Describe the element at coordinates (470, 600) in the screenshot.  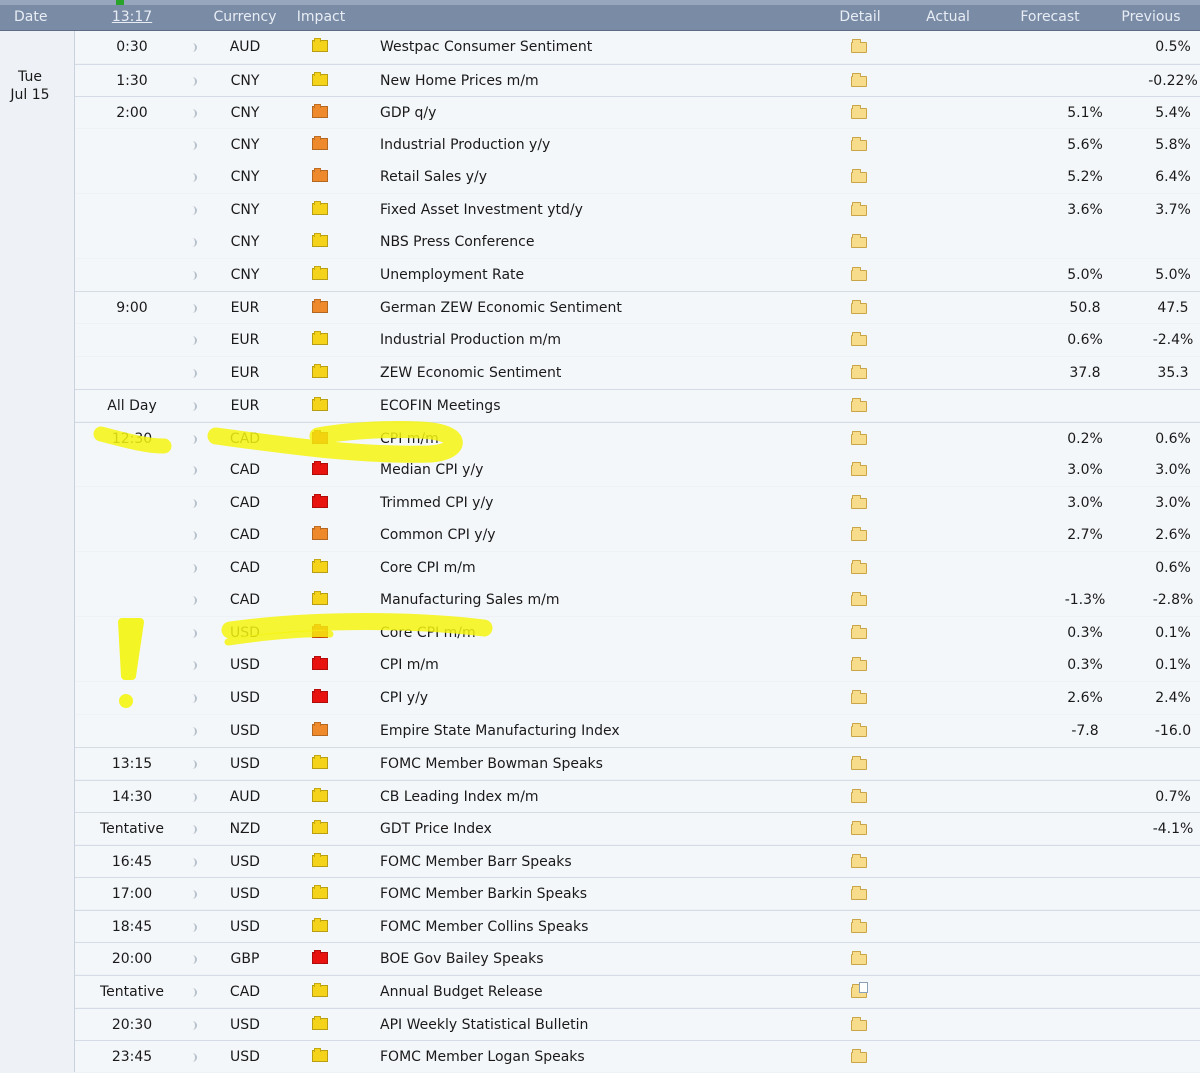
I see `event-title: Manufacturing Sales m/m` at that location.